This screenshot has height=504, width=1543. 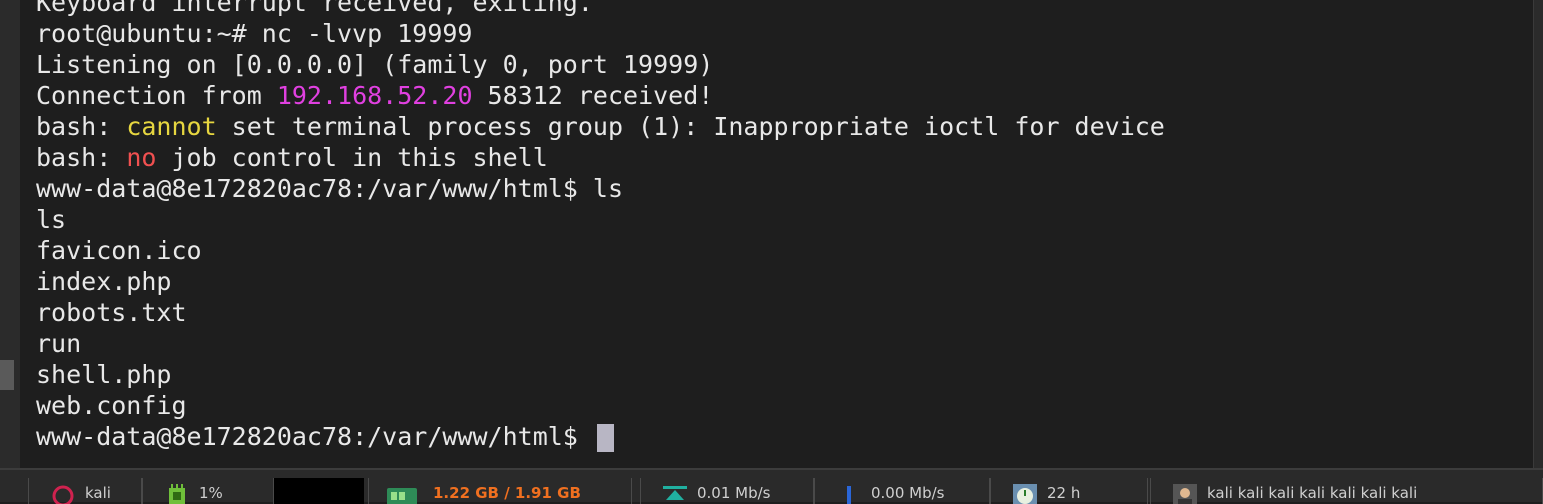 I want to click on ip-address: 192.168.52.20, so click(x=374, y=95).